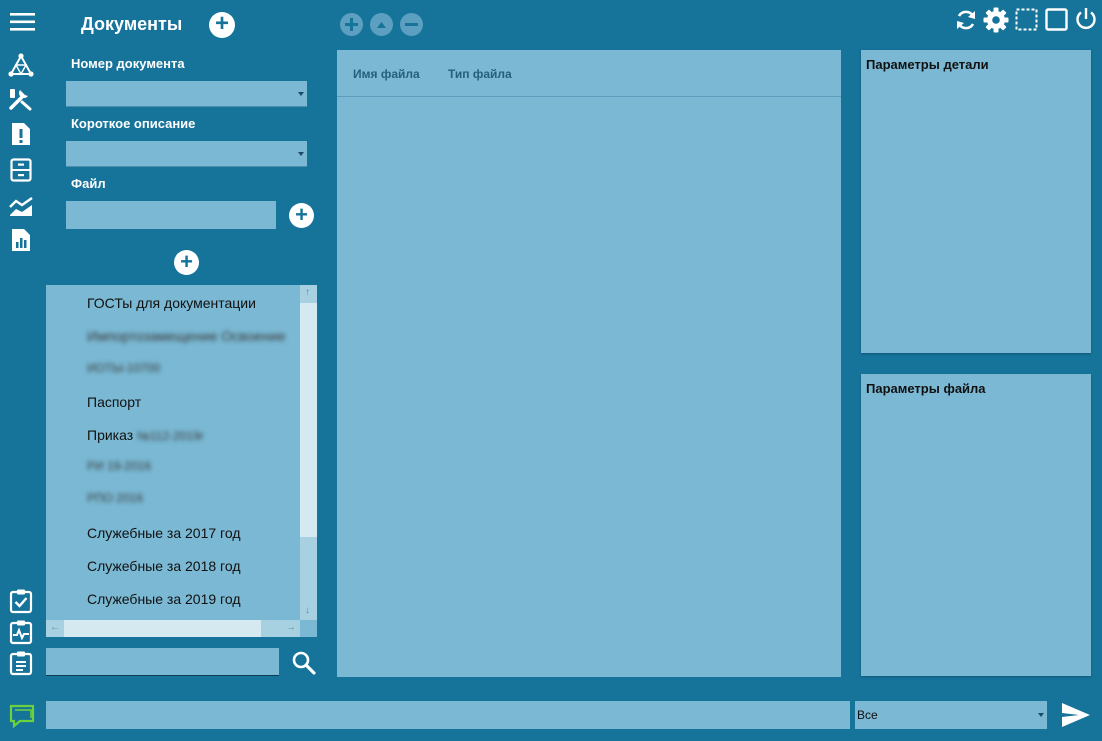 The image size is (1102, 741). I want to click on list-item: Приказ №112-2019г, so click(145, 435).